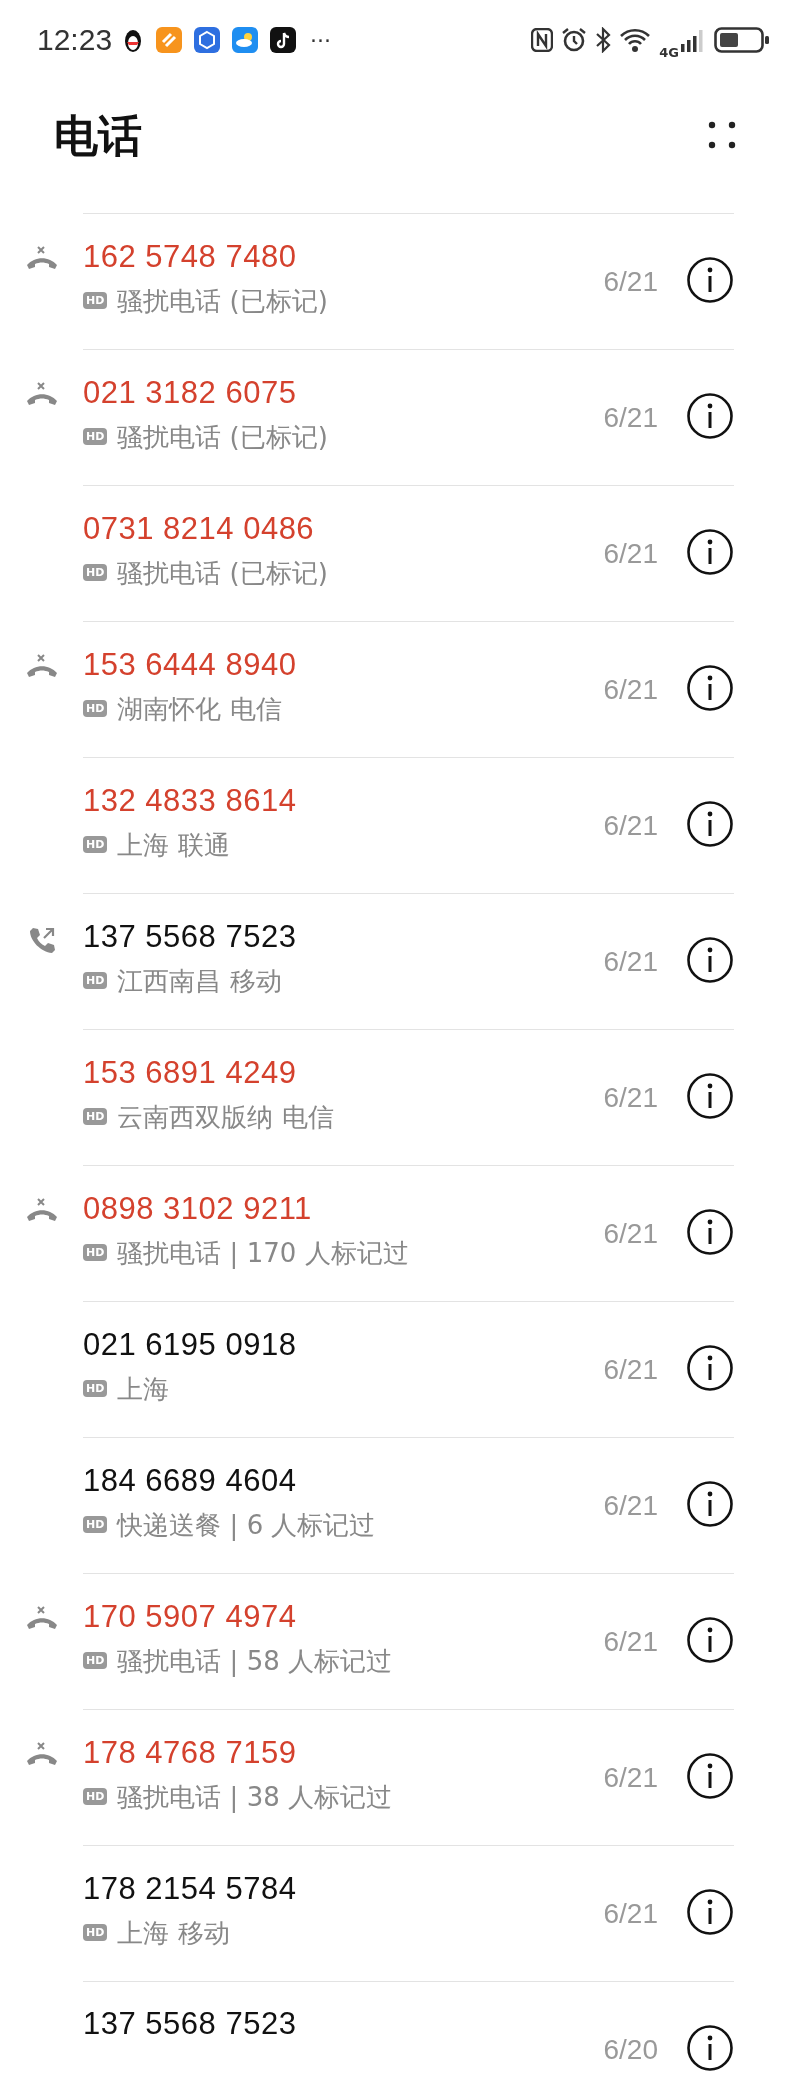  I want to click on weather-icon, so click(245, 40).